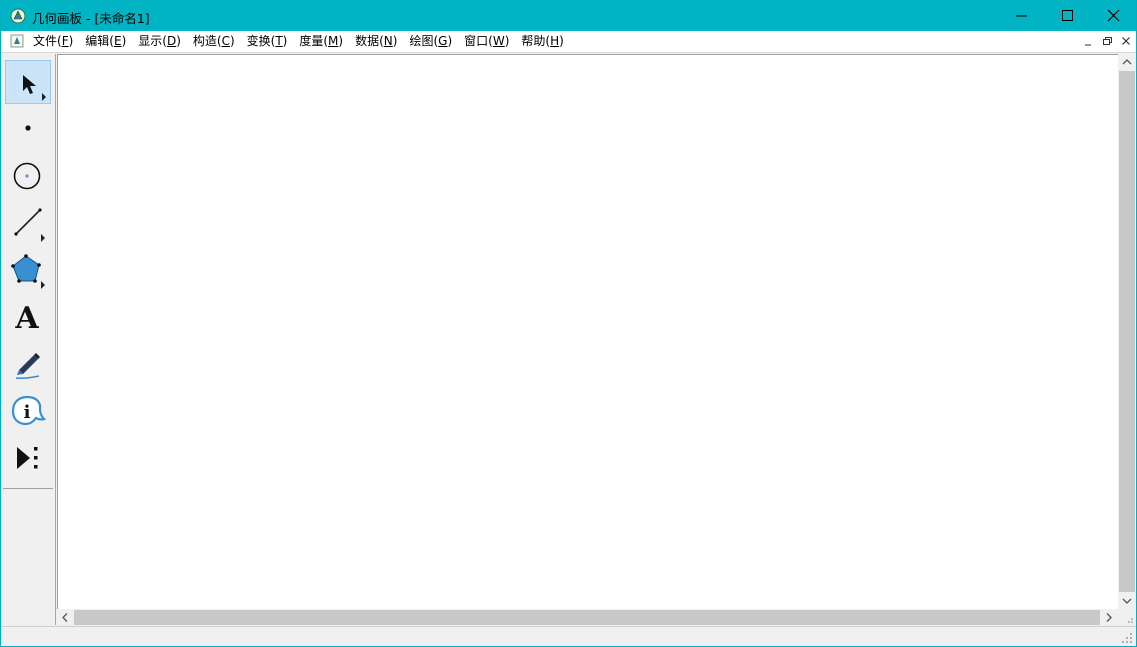  I want to click on minimize-button, so click(1022, 16).